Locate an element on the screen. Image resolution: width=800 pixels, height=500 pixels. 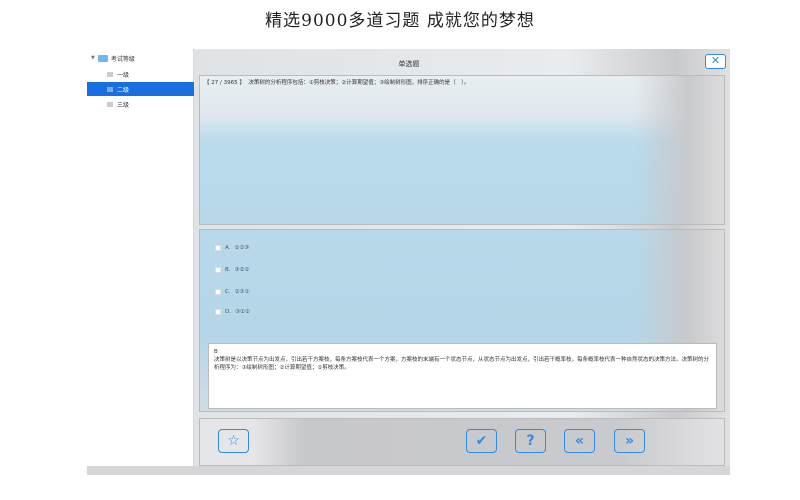
tree-root-label: 考试等级 is located at coordinates (122, 59).